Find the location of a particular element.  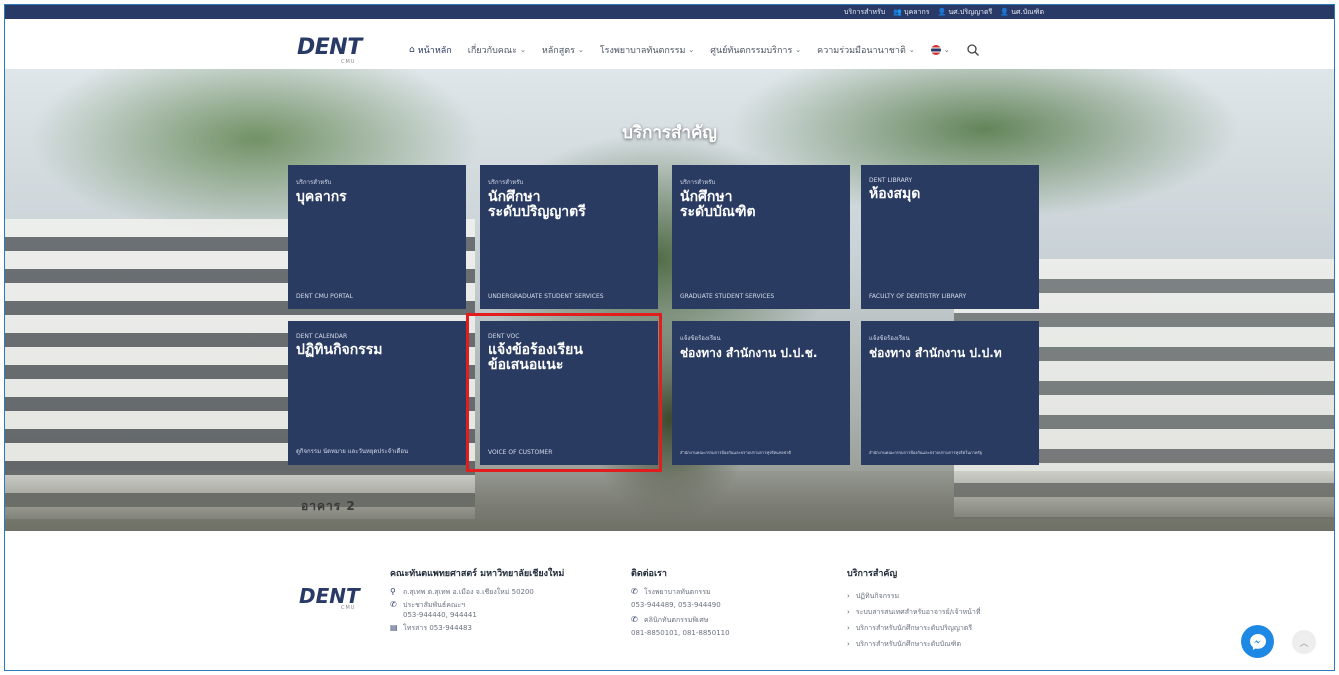

search-button is located at coordinates (973, 50).